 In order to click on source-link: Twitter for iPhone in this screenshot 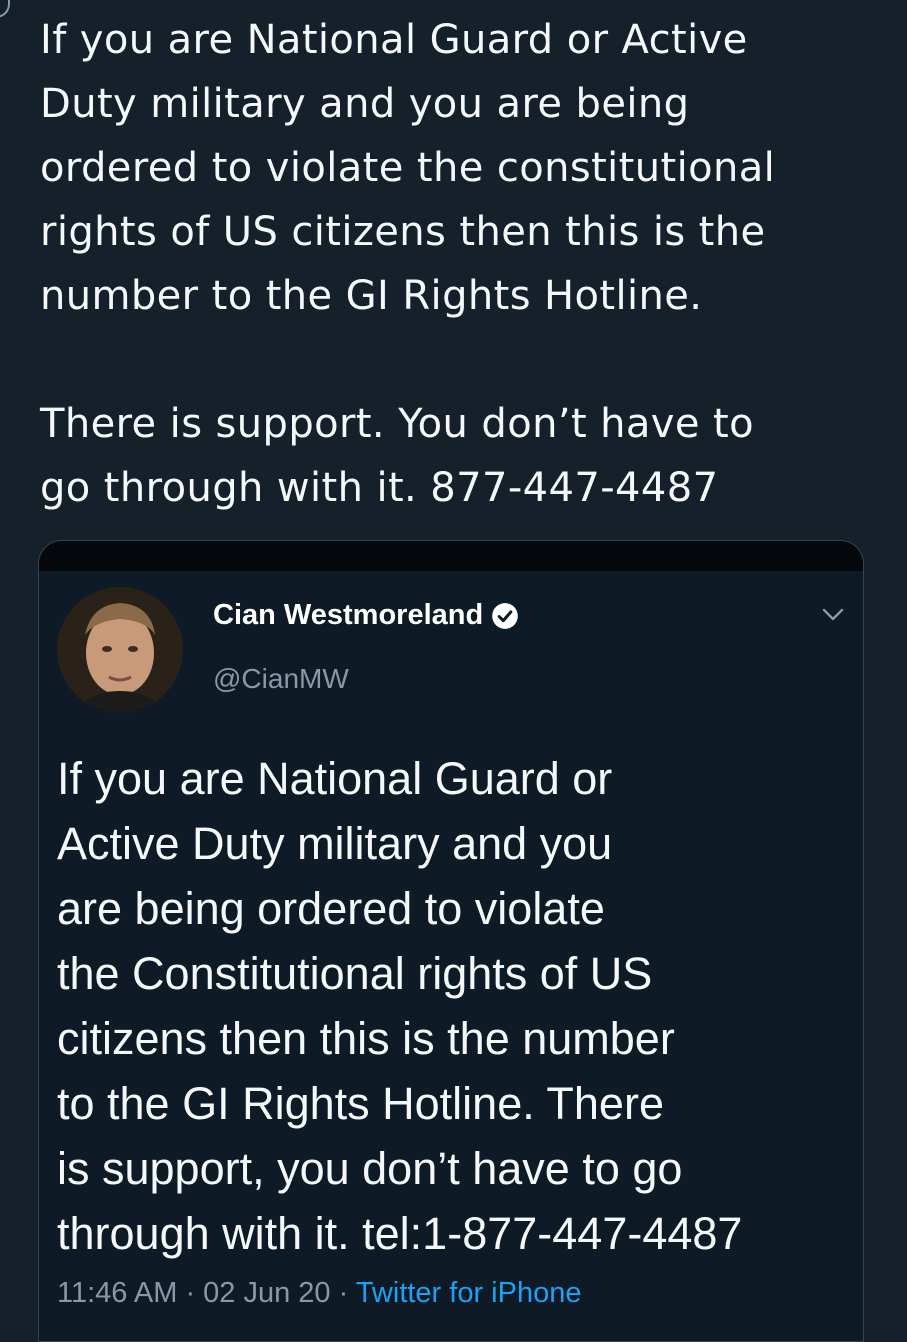, I will do `click(469, 1293)`.